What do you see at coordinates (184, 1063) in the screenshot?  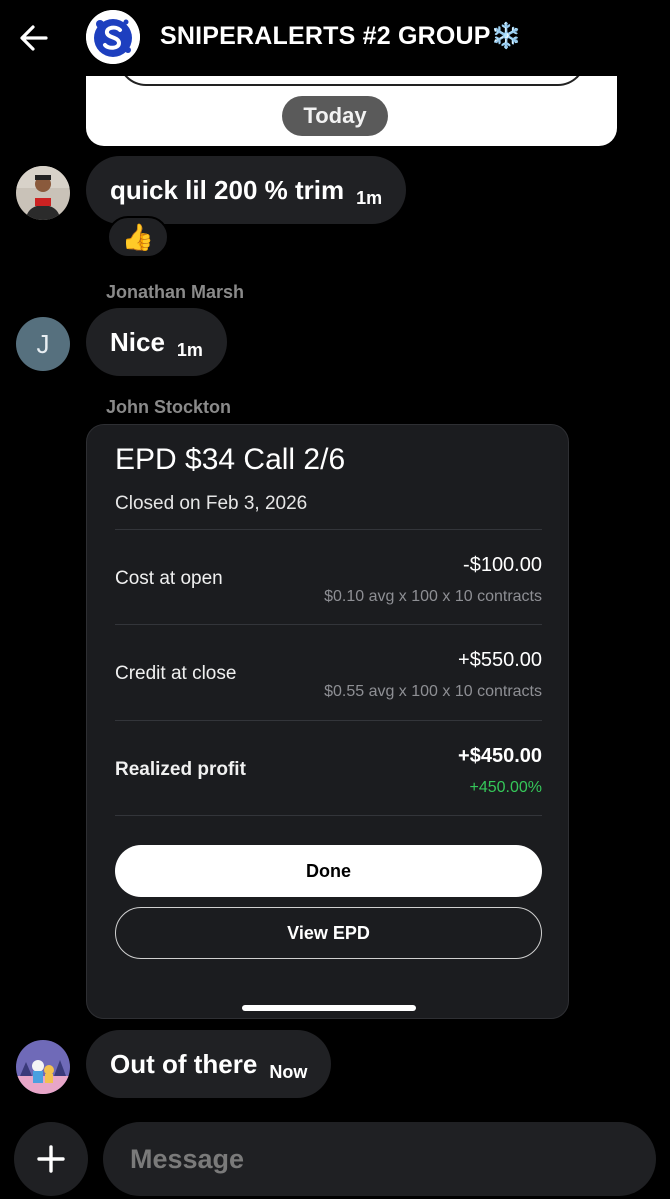 I see `message-text: Out of there` at bounding box center [184, 1063].